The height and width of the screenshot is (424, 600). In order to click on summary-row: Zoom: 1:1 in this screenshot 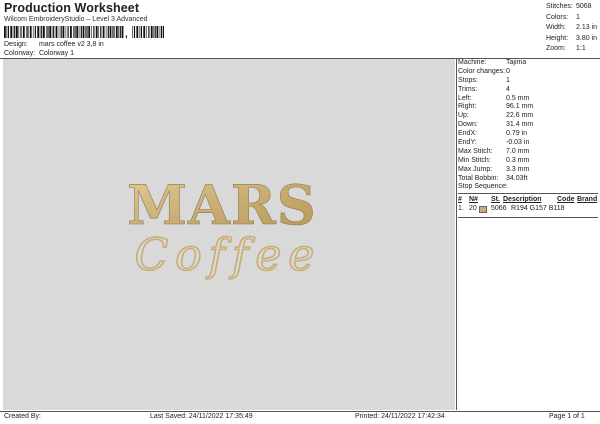, I will do `click(571, 49)`.